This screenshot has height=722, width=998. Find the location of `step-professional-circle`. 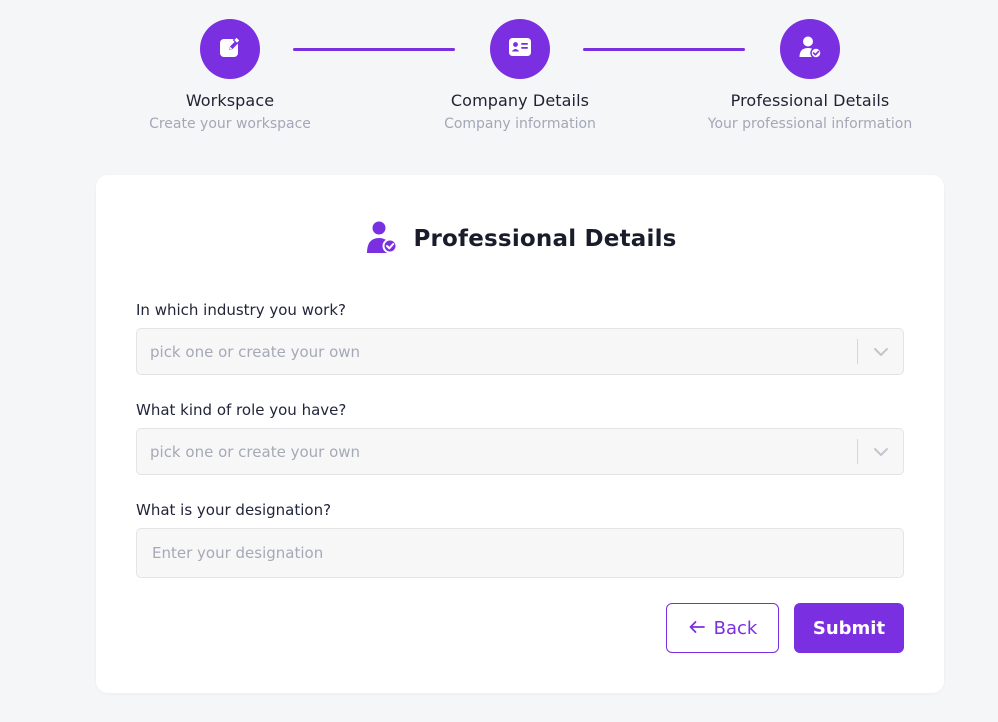

step-professional-circle is located at coordinates (810, 49).